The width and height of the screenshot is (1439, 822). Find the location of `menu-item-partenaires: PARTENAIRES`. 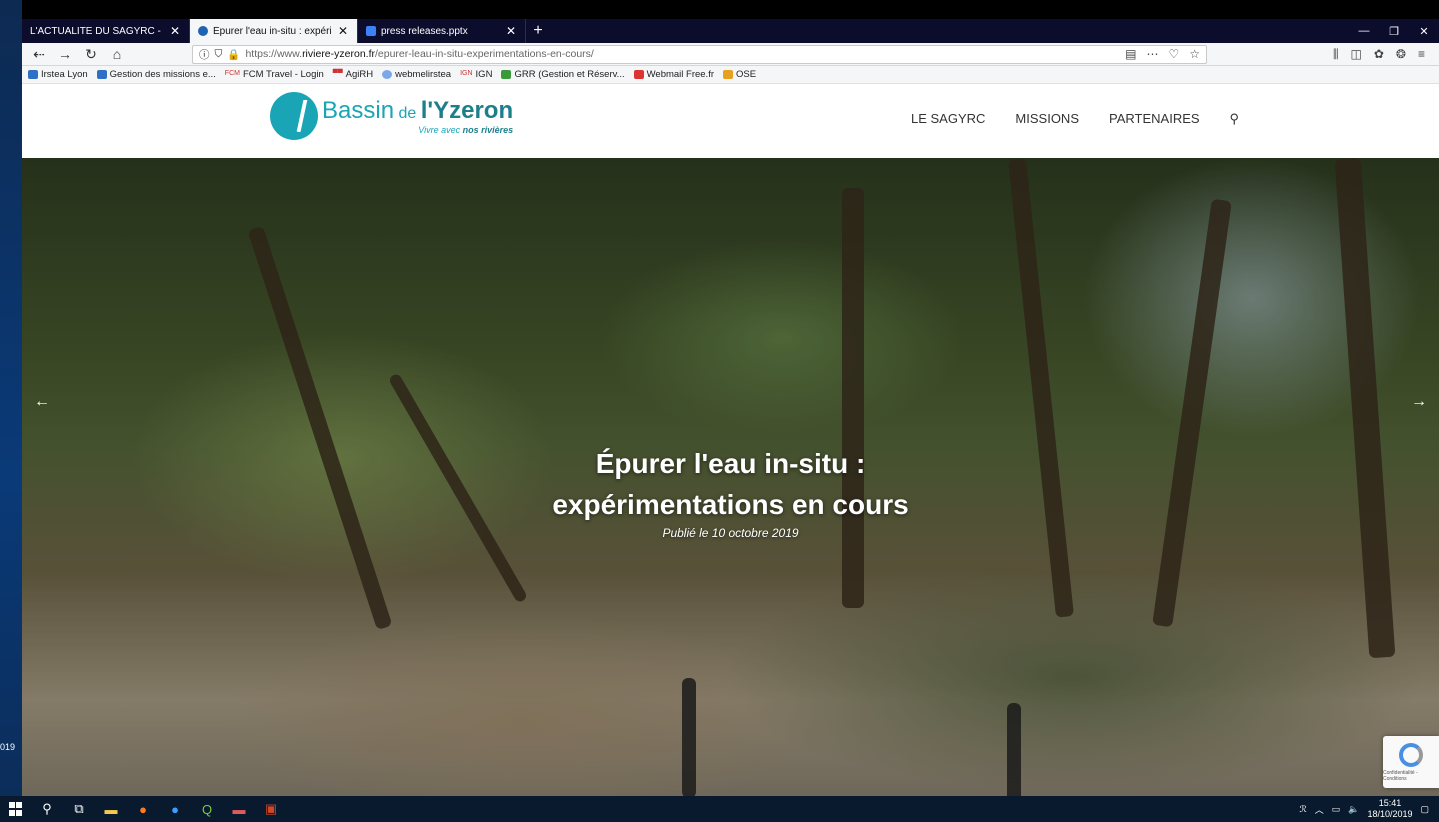

menu-item-partenaires: PARTENAIRES is located at coordinates (1154, 119).